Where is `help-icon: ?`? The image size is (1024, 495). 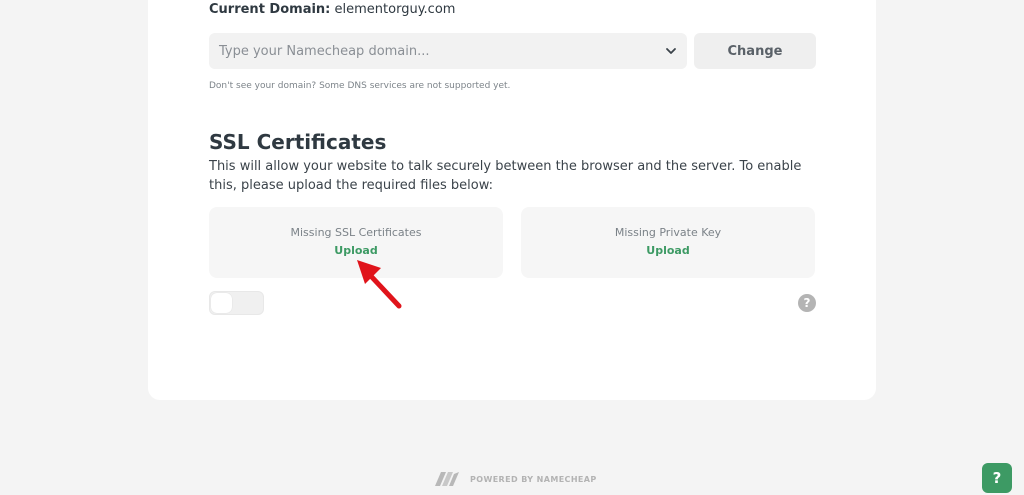 help-icon: ? is located at coordinates (807, 303).